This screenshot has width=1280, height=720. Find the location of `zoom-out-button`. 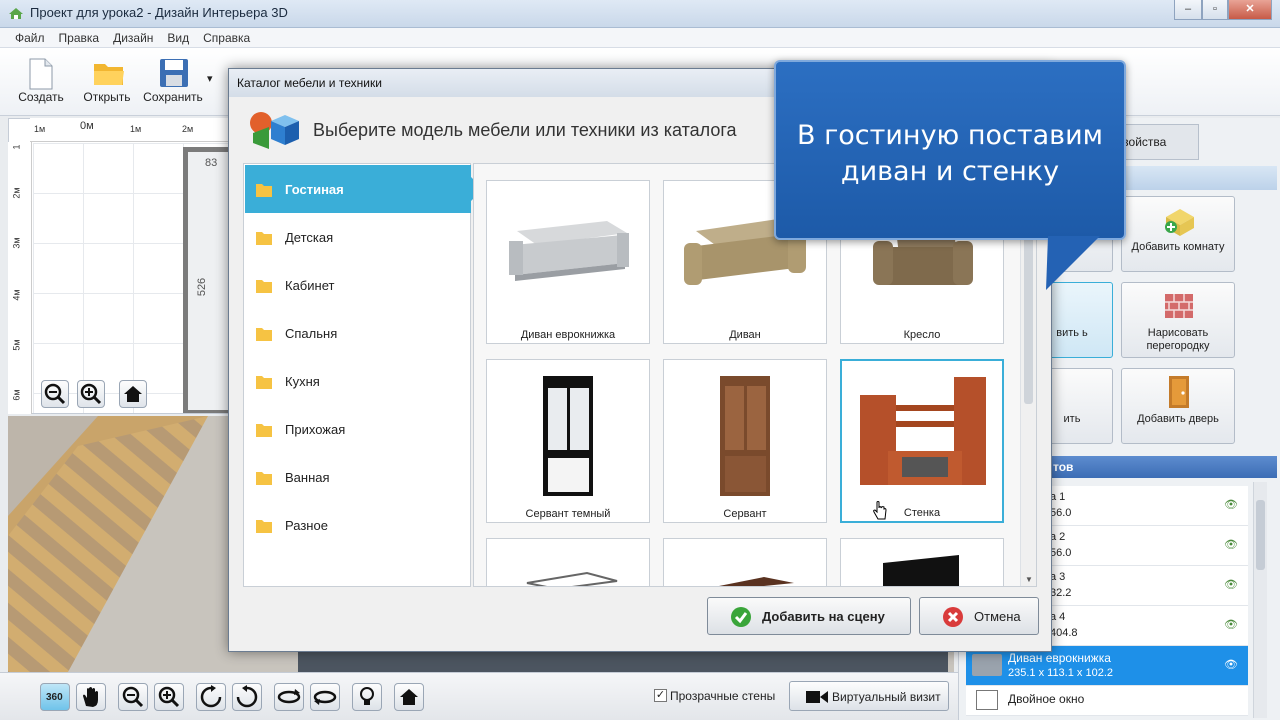

zoom-out-button is located at coordinates (55, 394).